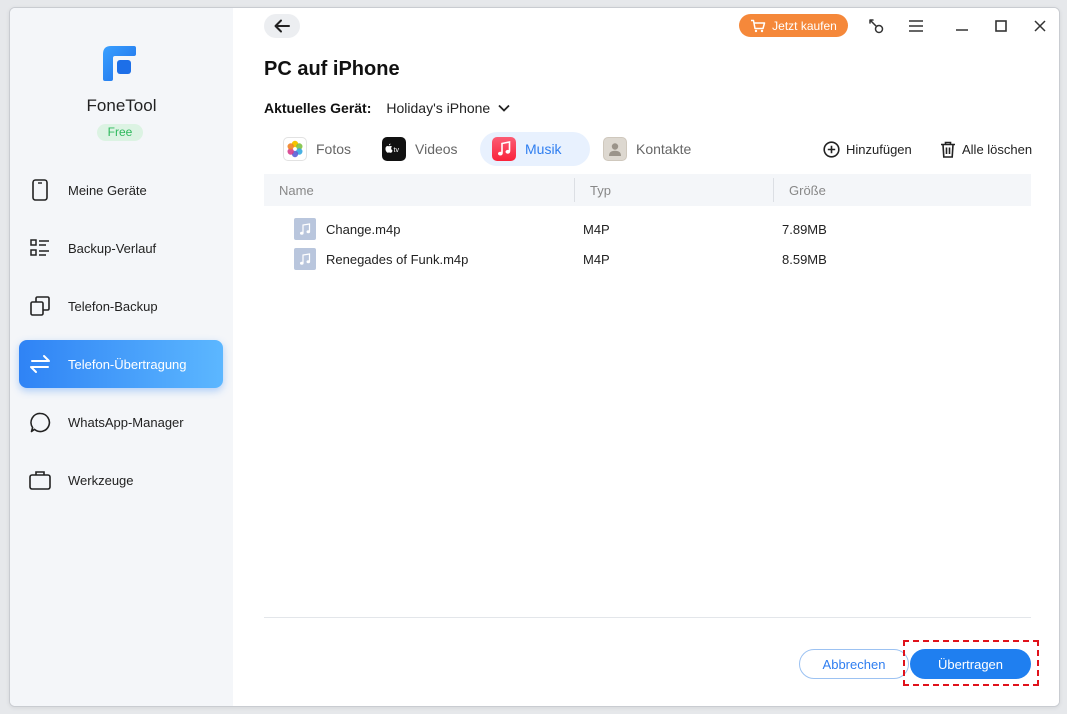 This screenshot has width=1067, height=714. What do you see at coordinates (600, 190) in the screenshot?
I see `column-header-type: Typ` at bounding box center [600, 190].